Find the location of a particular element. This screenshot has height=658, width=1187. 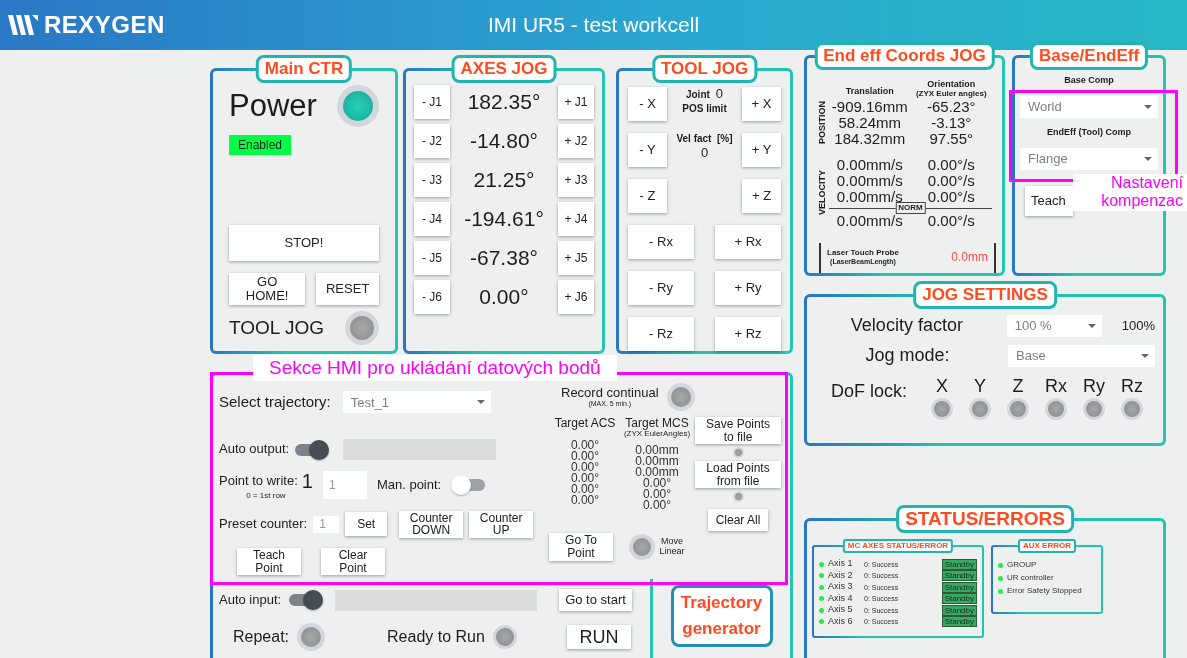

go-home-button: GO HOME! is located at coordinates (267, 289).